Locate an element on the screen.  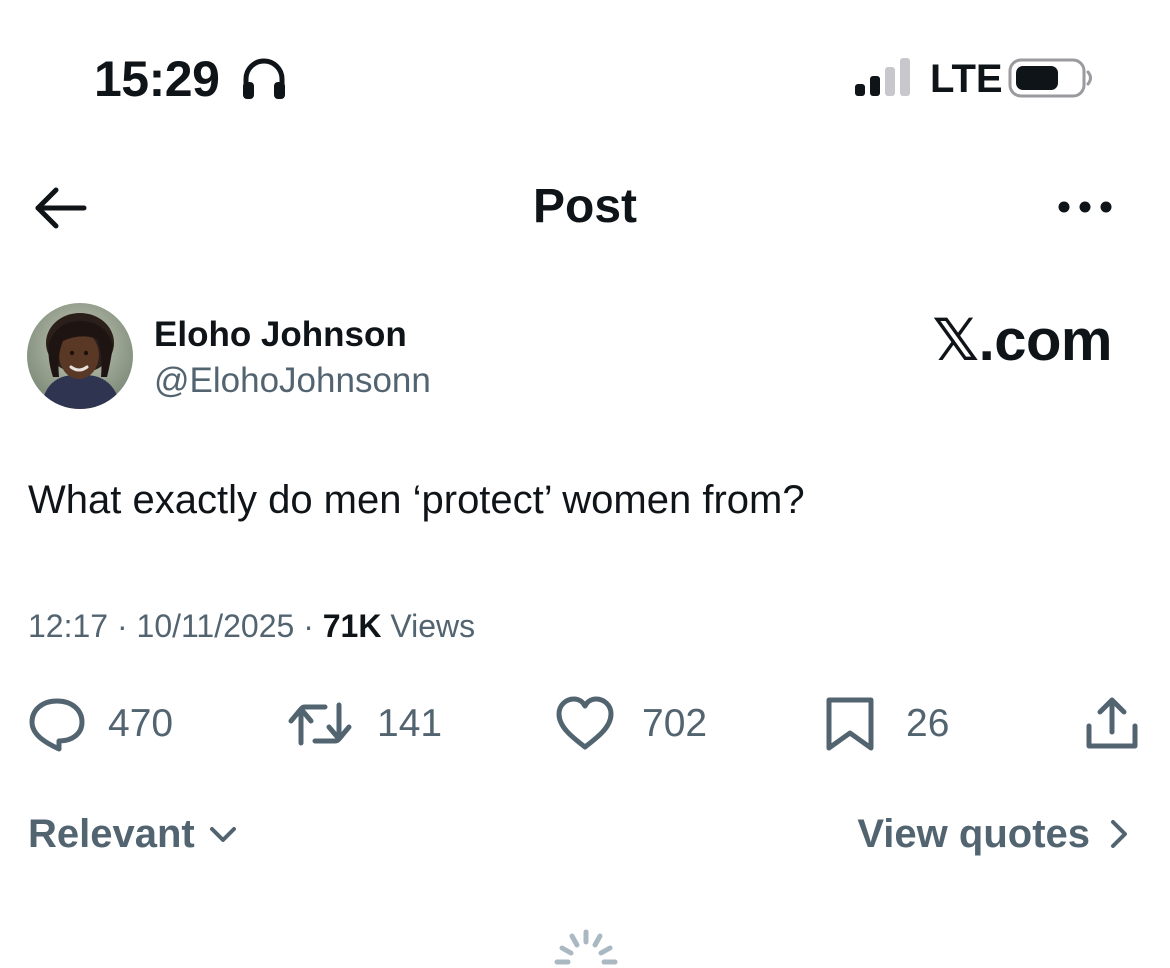
headphones-icon is located at coordinates (264, 78).